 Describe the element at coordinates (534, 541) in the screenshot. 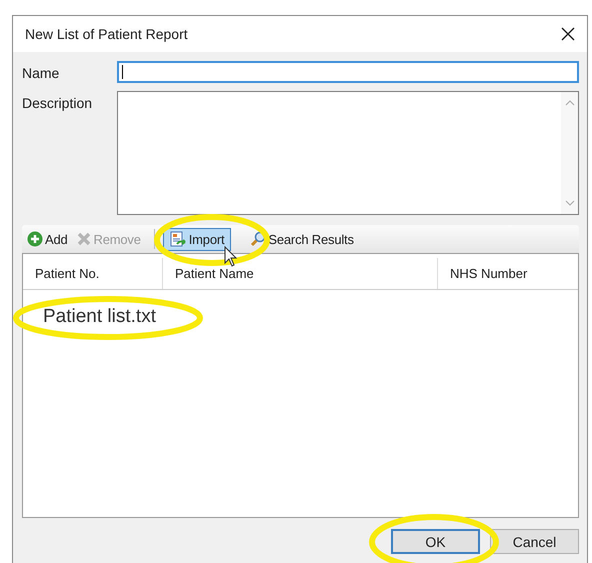

I see `dialog-button: Cancel` at that location.